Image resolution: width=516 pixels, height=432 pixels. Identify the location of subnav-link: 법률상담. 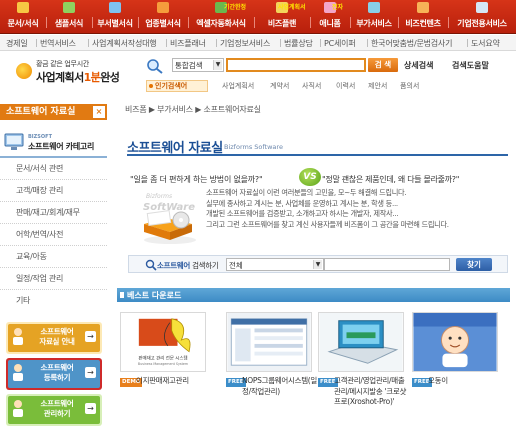
(298, 43).